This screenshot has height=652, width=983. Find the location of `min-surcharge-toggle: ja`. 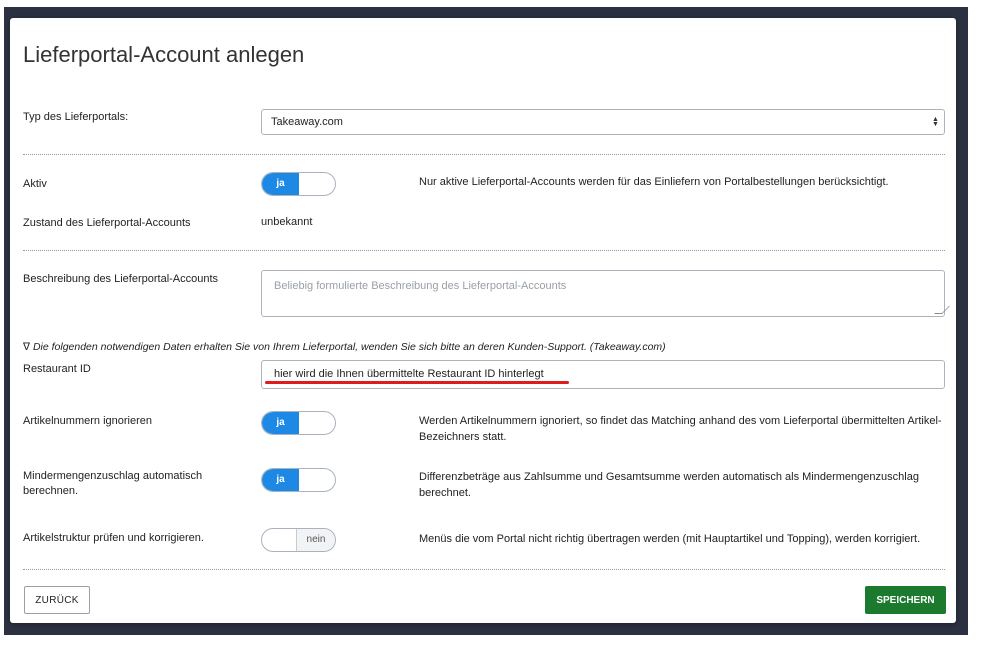

min-surcharge-toggle: ja is located at coordinates (298, 480).